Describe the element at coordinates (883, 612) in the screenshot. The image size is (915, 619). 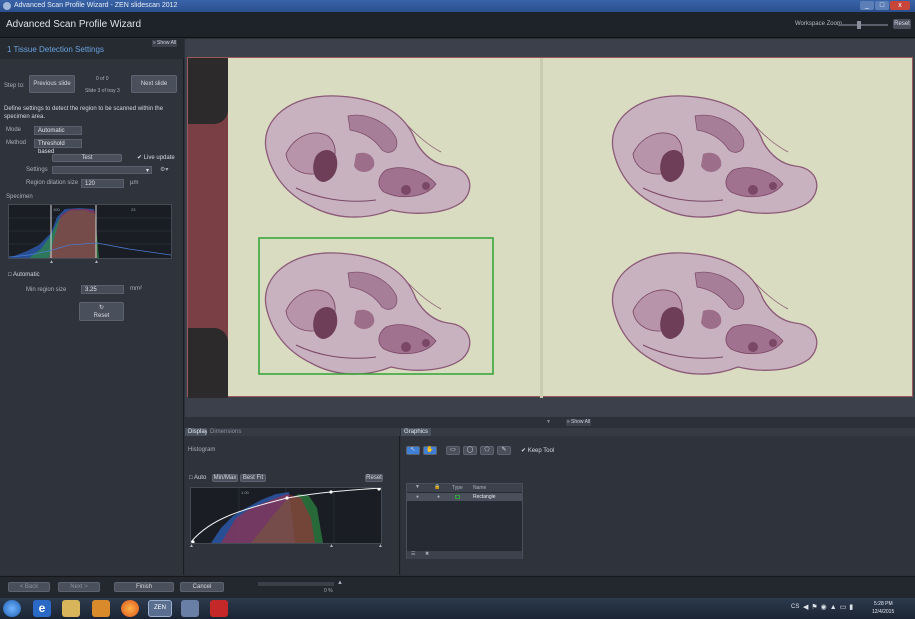
I see `clock-date: 12/4/2015` at that location.